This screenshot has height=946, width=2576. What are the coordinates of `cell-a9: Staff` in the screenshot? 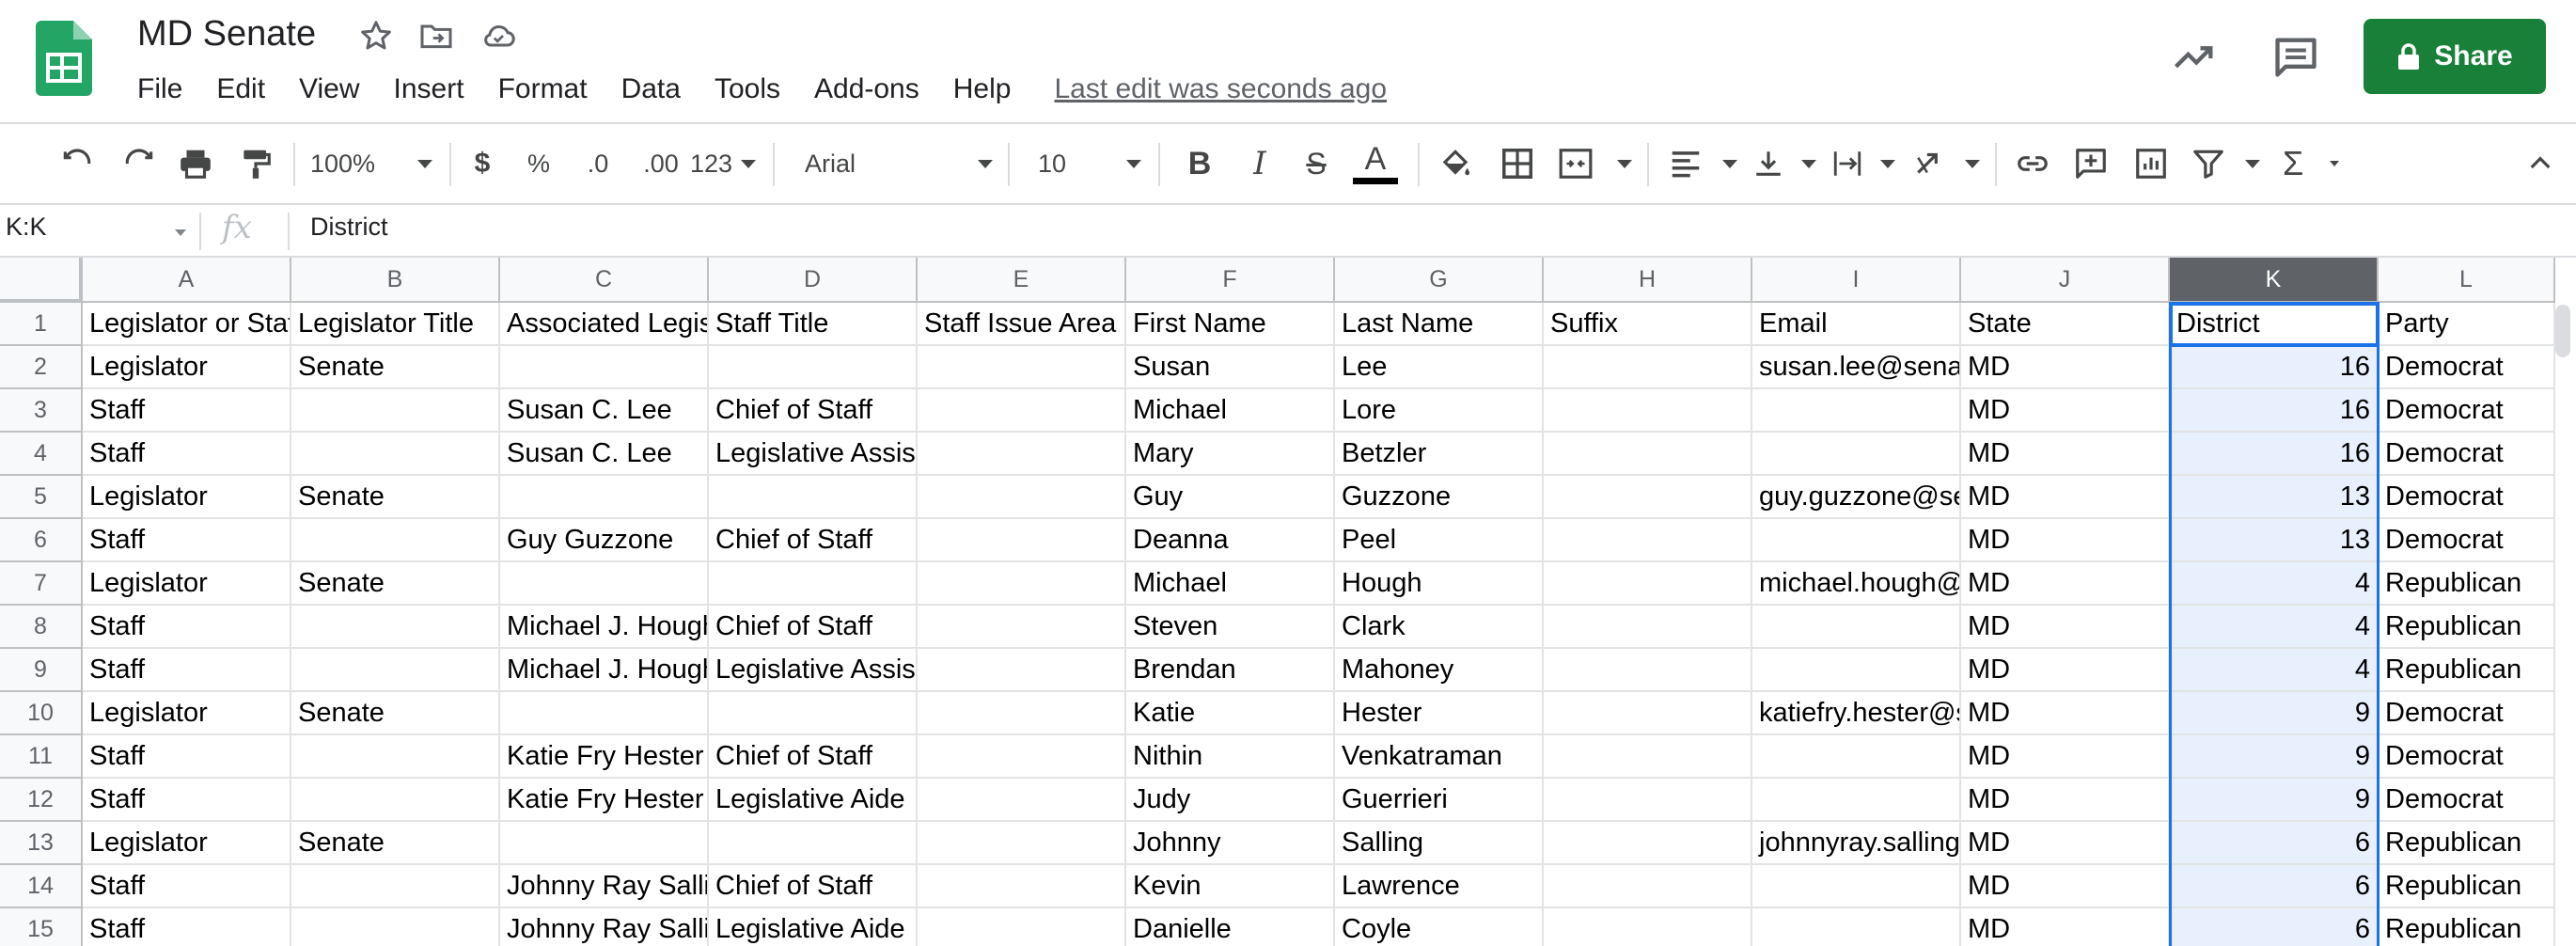 It's located at (187, 671).